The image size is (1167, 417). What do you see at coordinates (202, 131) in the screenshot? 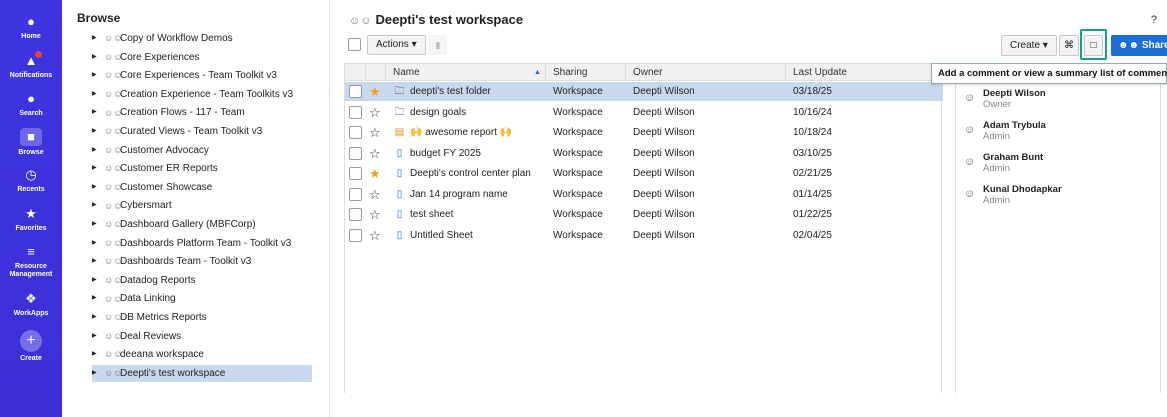
I see `tree-item: ▶ ☺☺Curated Views - Team Toolkit v3` at bounding box center [202, 131].